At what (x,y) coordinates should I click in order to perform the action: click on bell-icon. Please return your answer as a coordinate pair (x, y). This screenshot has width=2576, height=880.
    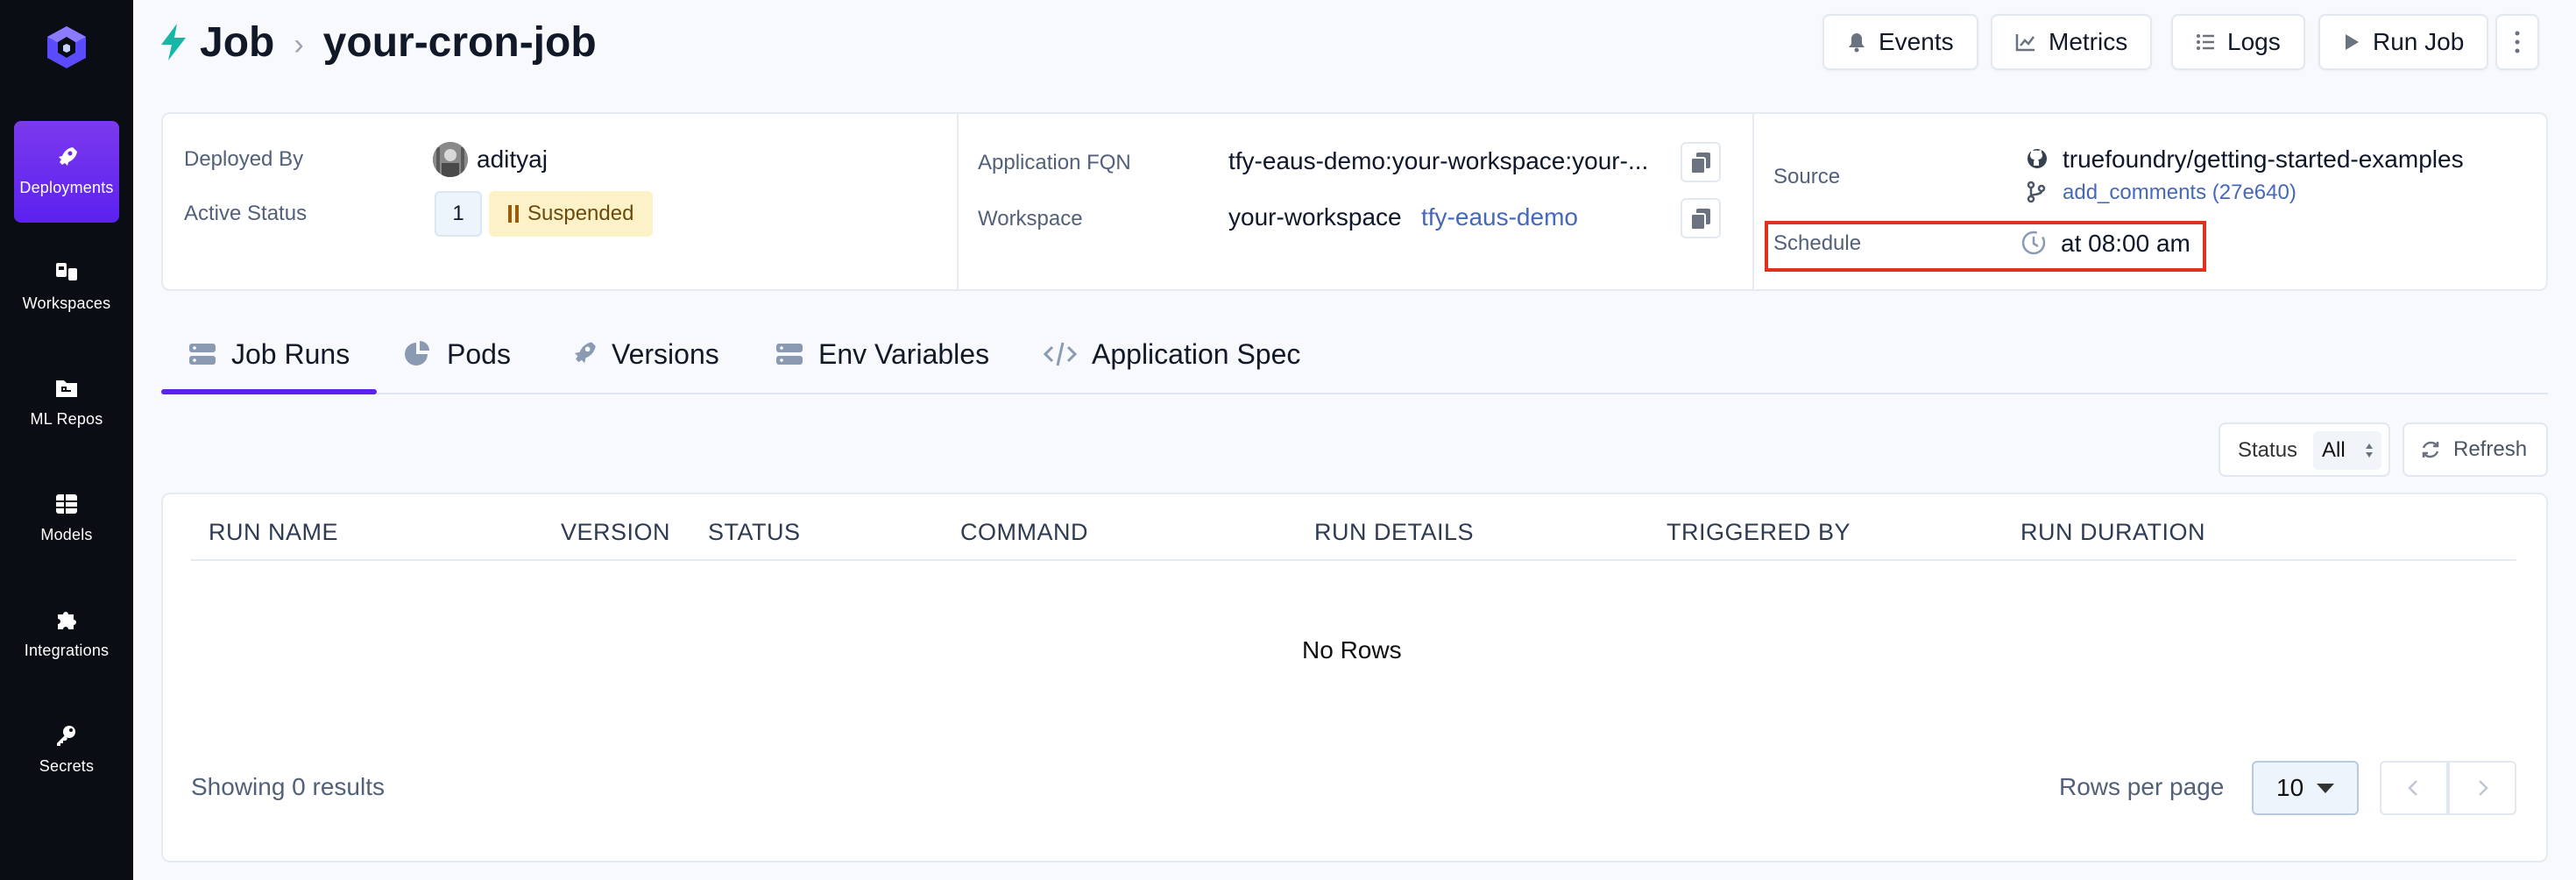
    Looking at the image, I should click on (1857, 43).